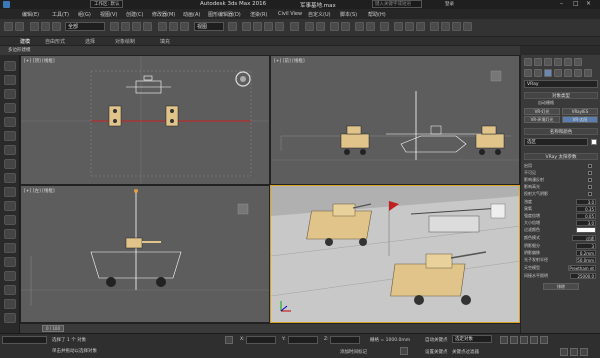 This screenshot has width=600, height=358. Describe the element at coordinates (319, 14) in the screenshot. I see `menu-customize: 自定义(U)` at that location.